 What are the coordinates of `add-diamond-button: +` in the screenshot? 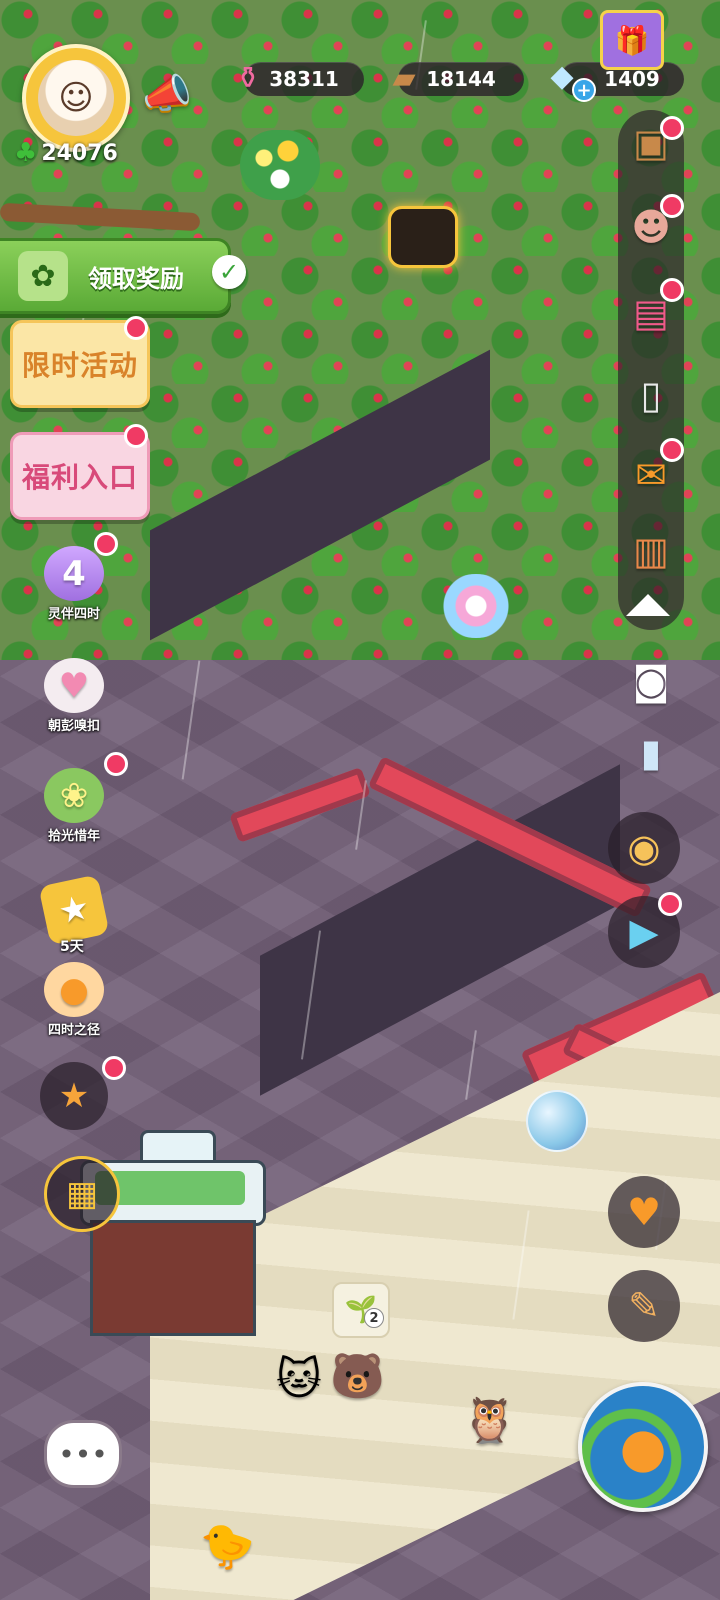 It's located at (584, 90).